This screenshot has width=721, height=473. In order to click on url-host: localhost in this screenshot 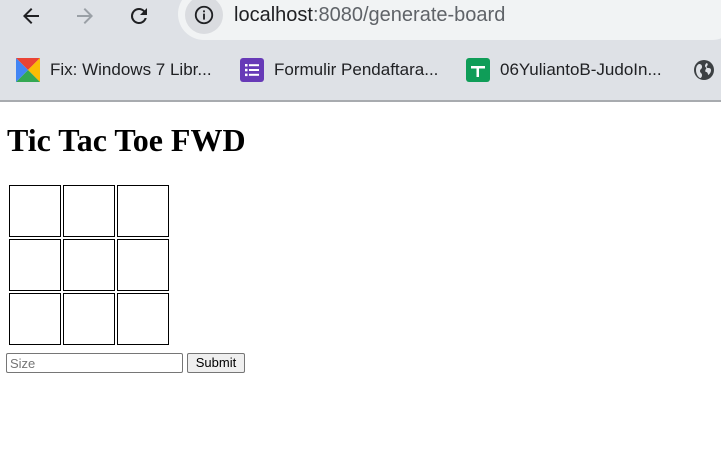, I will do `click(273, 15)`.